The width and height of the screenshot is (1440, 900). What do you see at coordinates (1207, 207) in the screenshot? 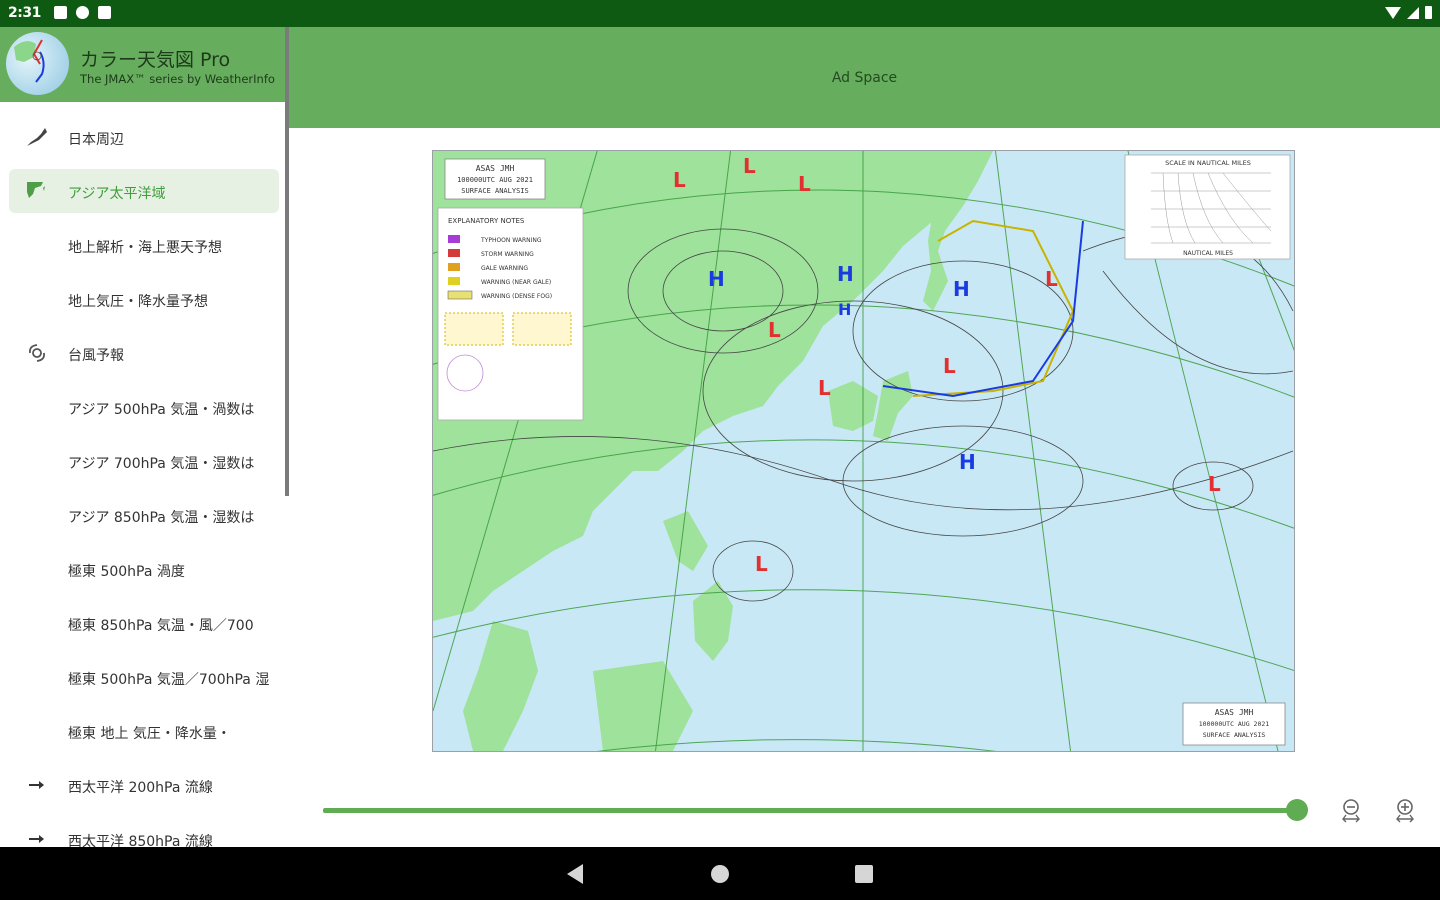
I see `scale-box` at bounding box center [1207, 207].